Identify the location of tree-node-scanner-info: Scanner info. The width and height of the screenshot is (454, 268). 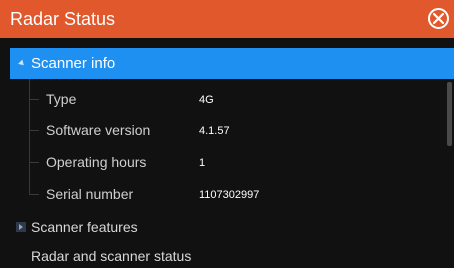
(232, 63).